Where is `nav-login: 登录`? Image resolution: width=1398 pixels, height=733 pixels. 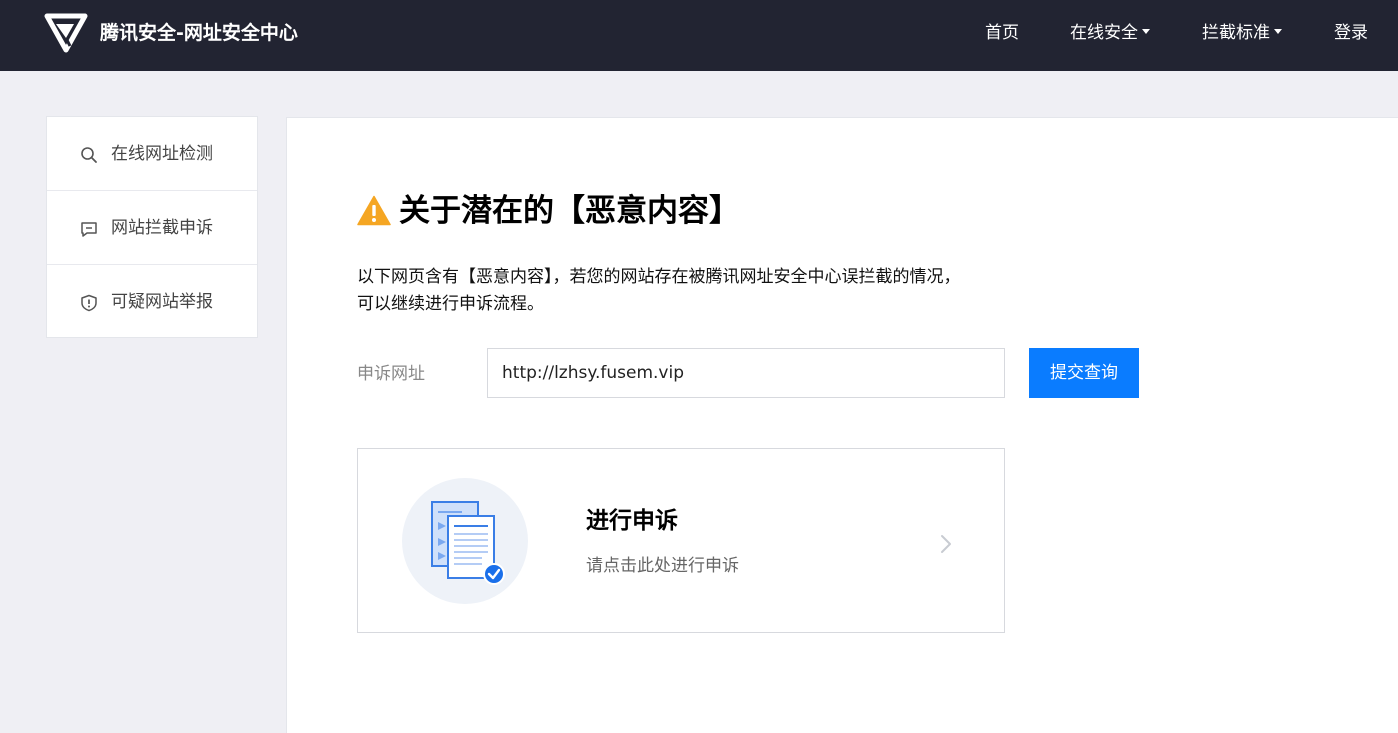 nav-login: 登录 is located at coordinates (1351, 33).